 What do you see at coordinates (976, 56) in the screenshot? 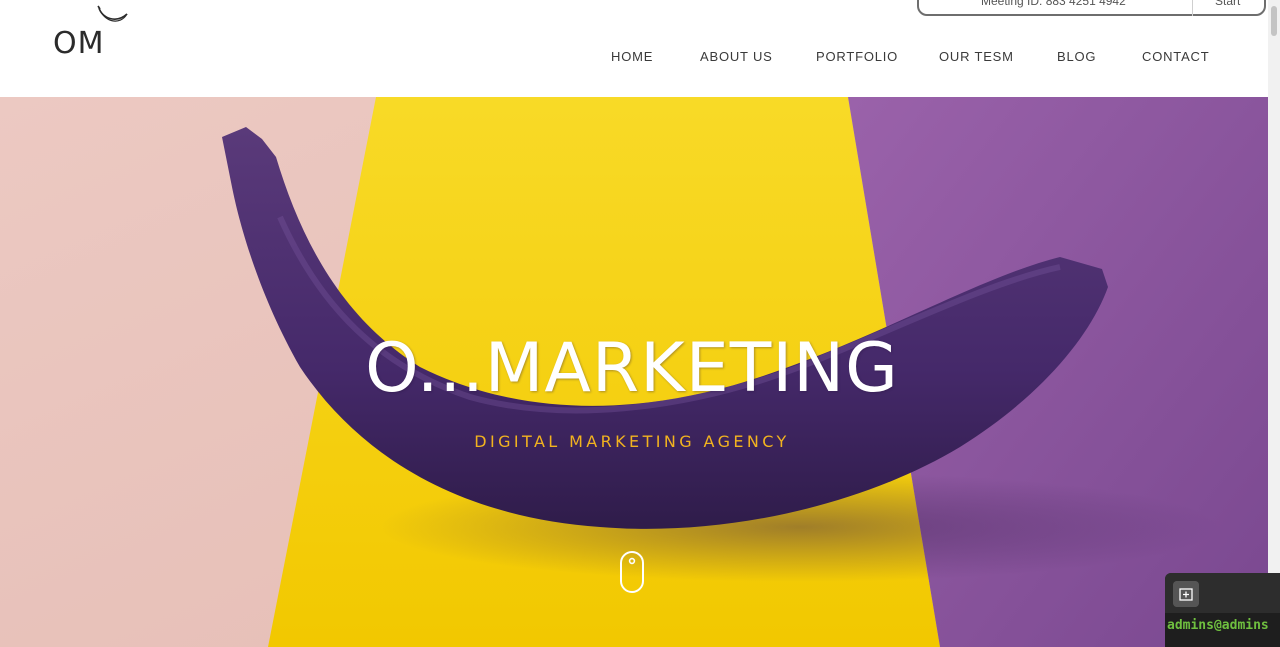
I see `nav-our-team: OUR TESM` at bounding box center [976, 56].